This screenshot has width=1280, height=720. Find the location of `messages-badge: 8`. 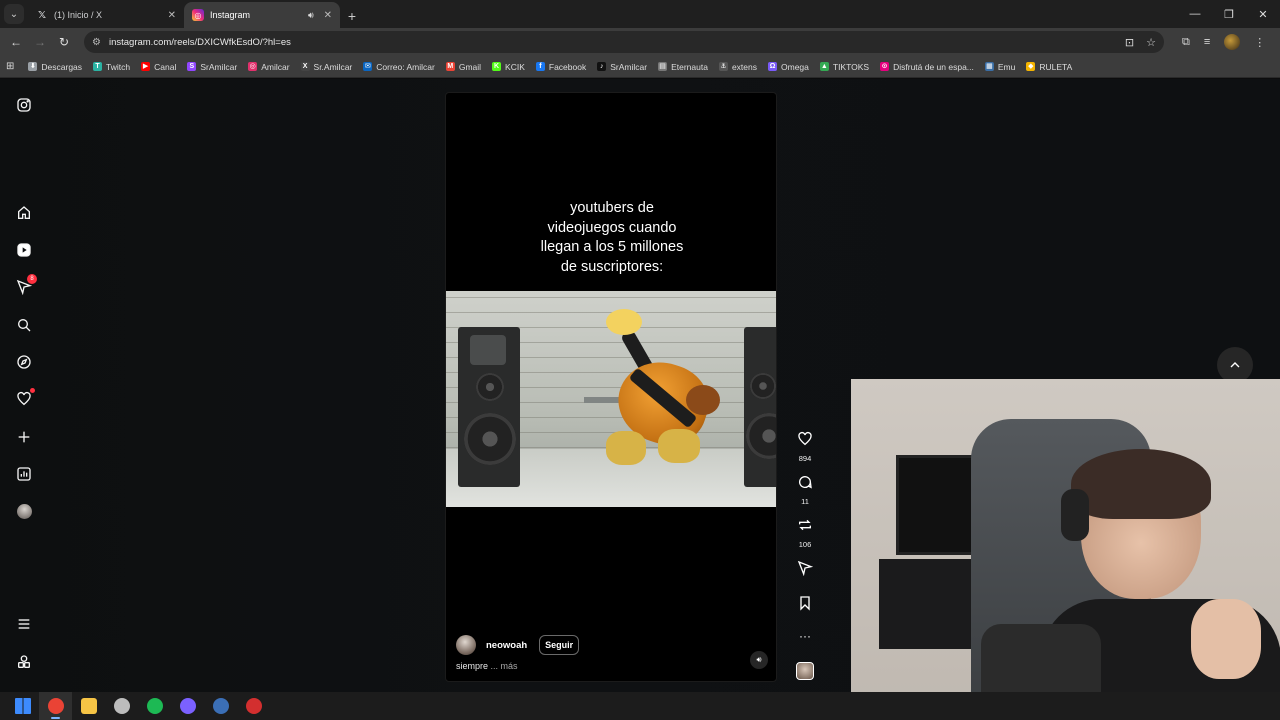

messages-badge: 8 is located at coordinates (32, 279).